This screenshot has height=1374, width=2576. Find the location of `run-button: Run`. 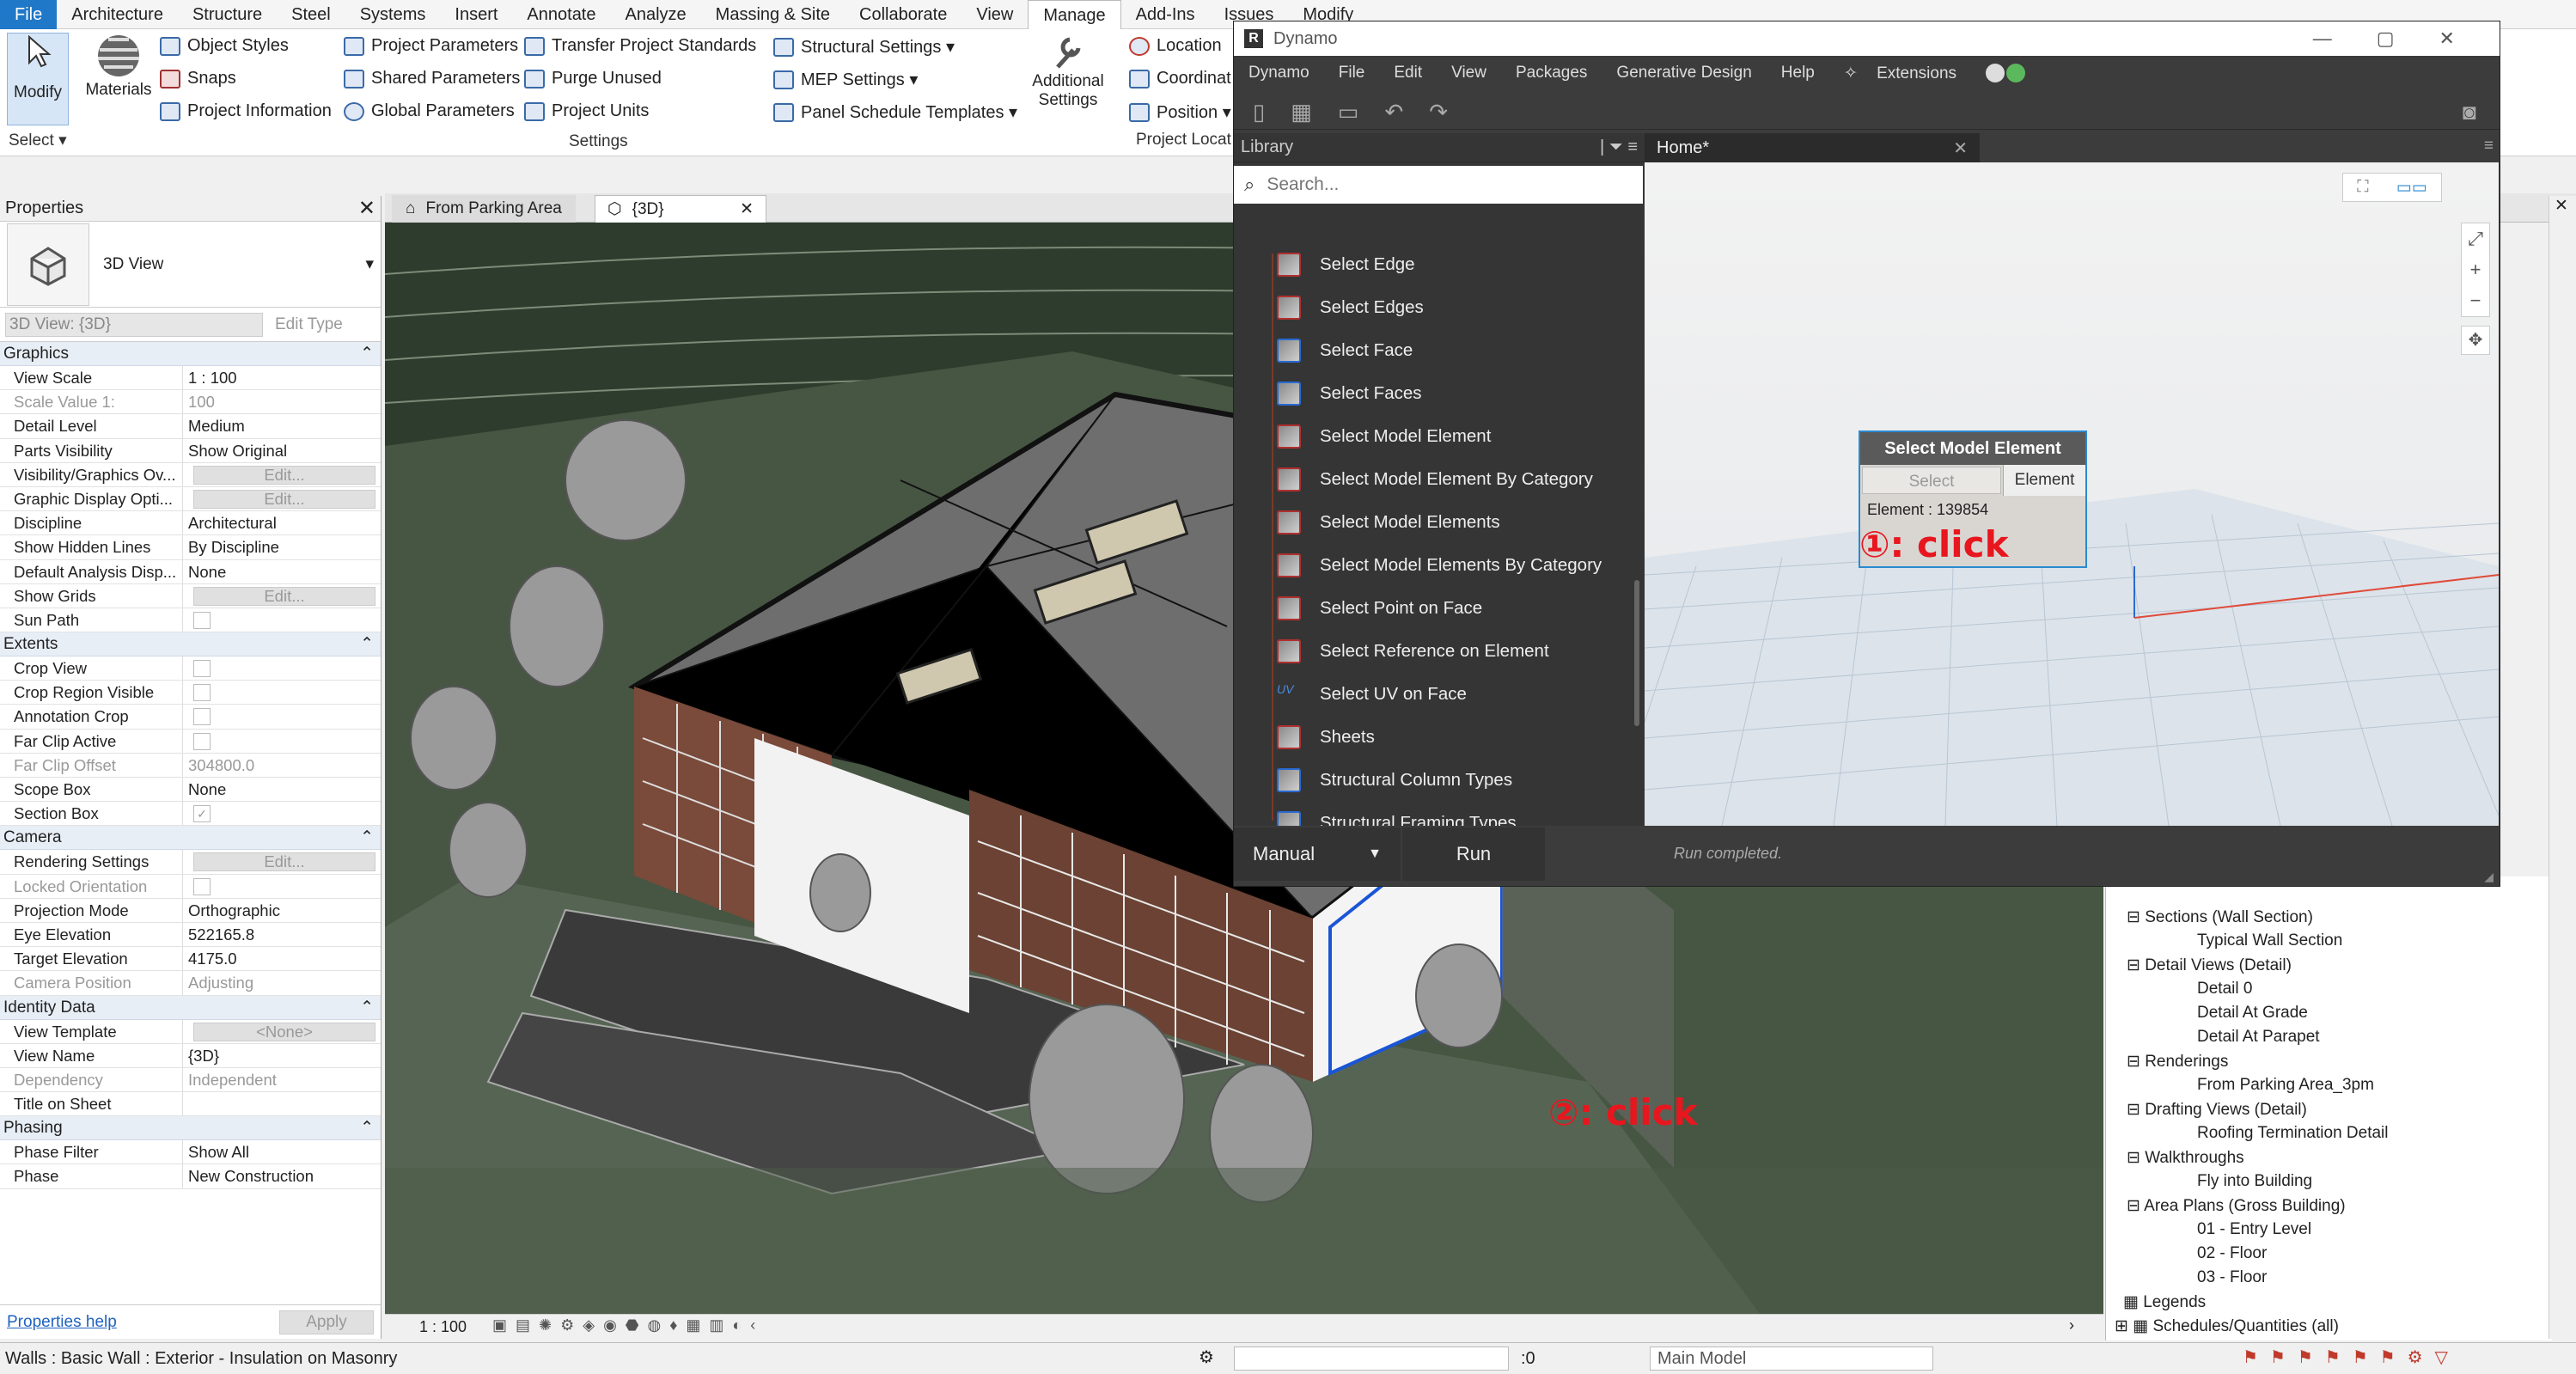

run-button: Run is located at coordinates (1473, 854).